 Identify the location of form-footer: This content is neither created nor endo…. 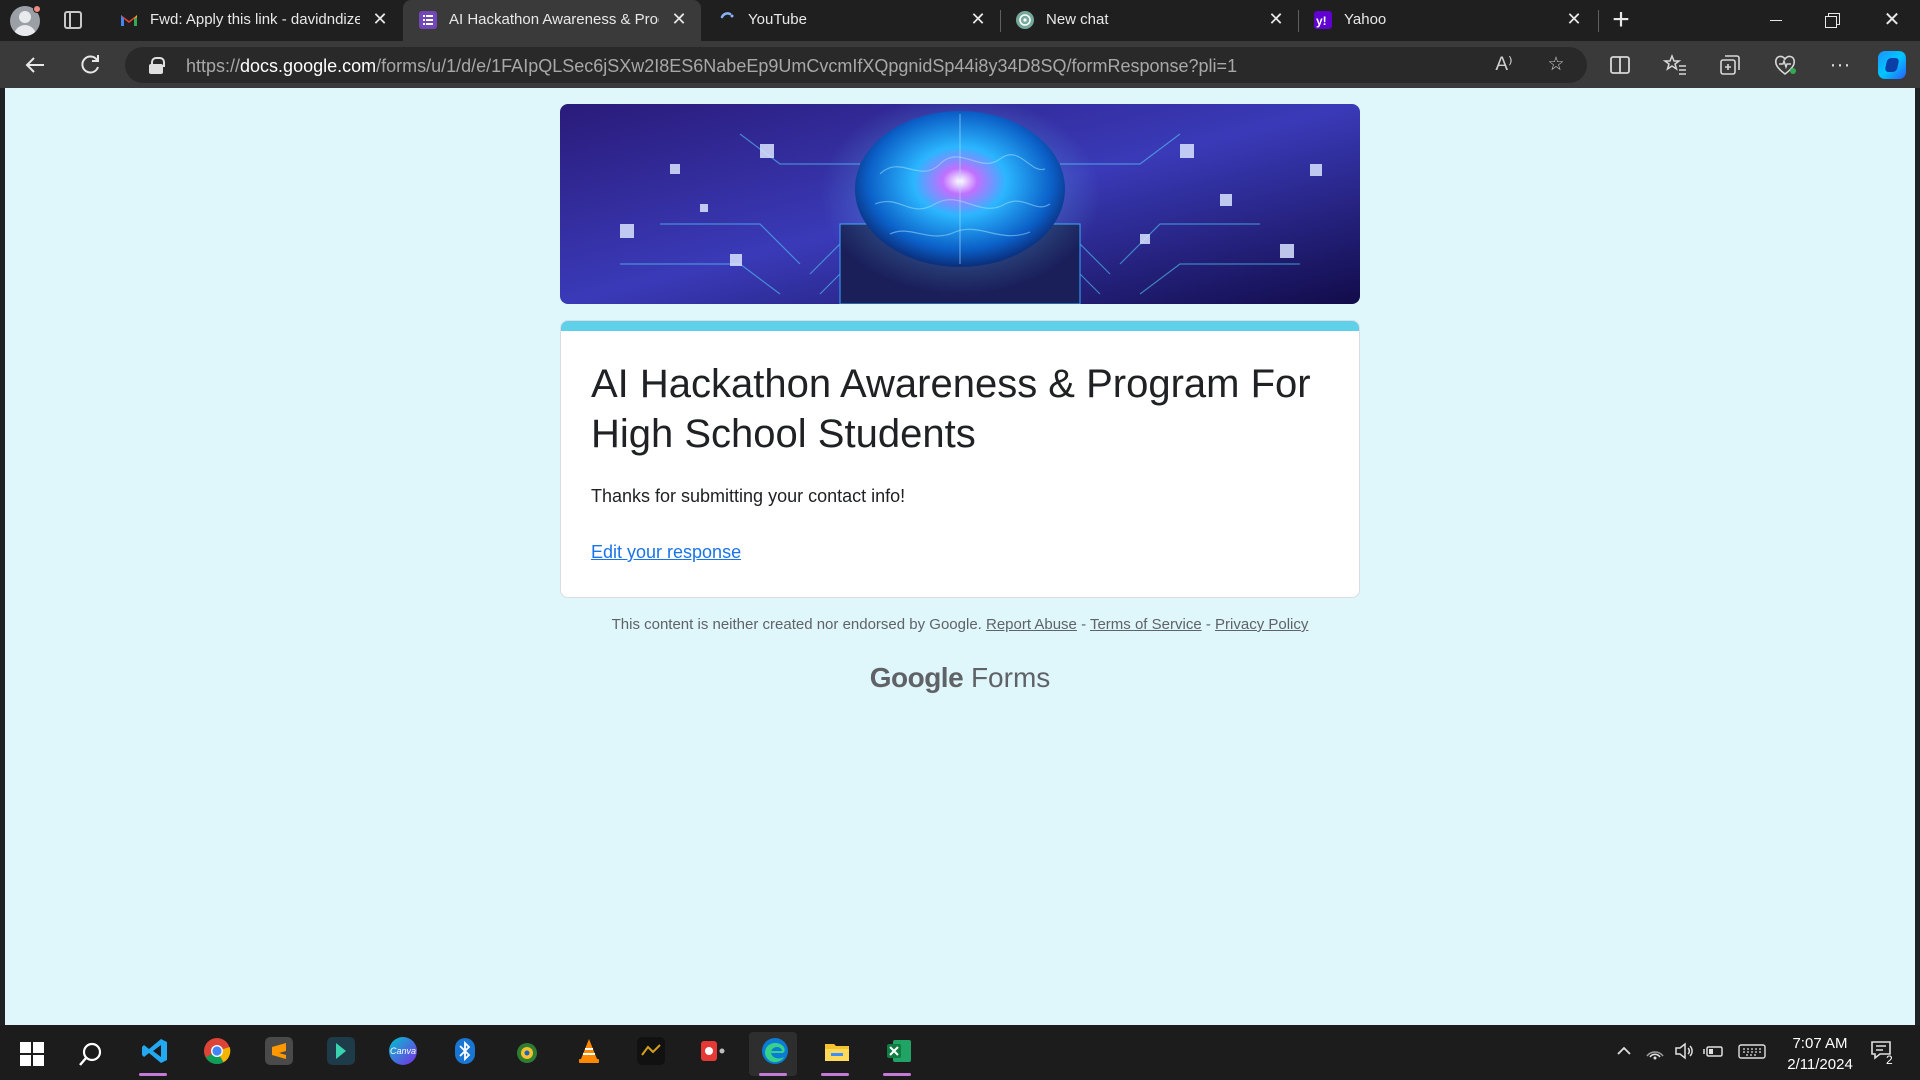
(960, 624).